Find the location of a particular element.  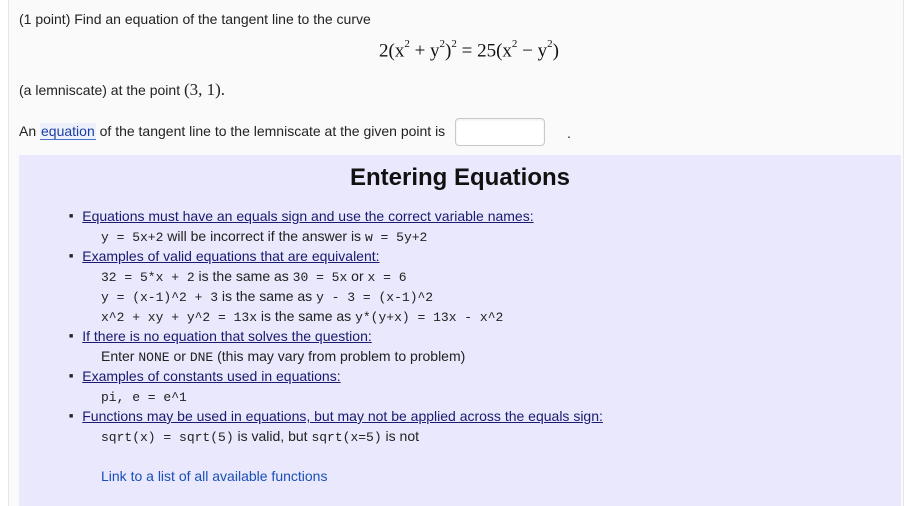

code-example: NONE is located at coordinates (154, 357).